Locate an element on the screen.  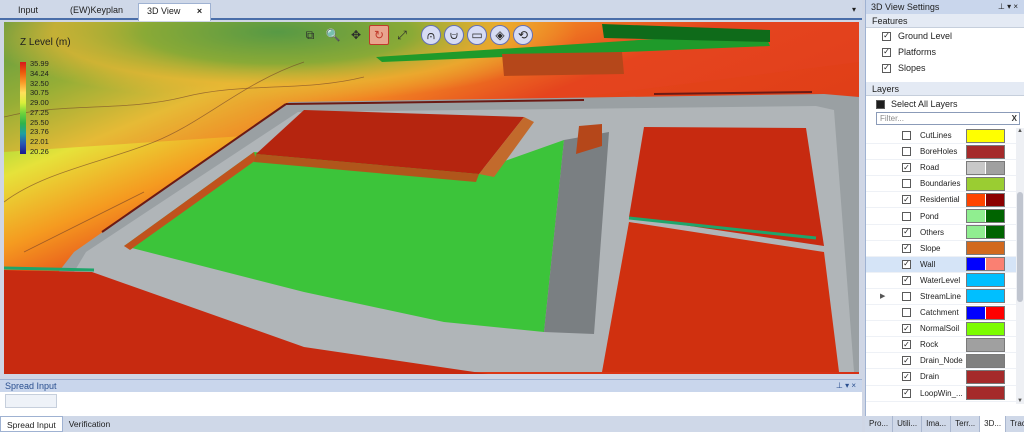
legend-value: 20.26 is located at coordinates (39, 151).